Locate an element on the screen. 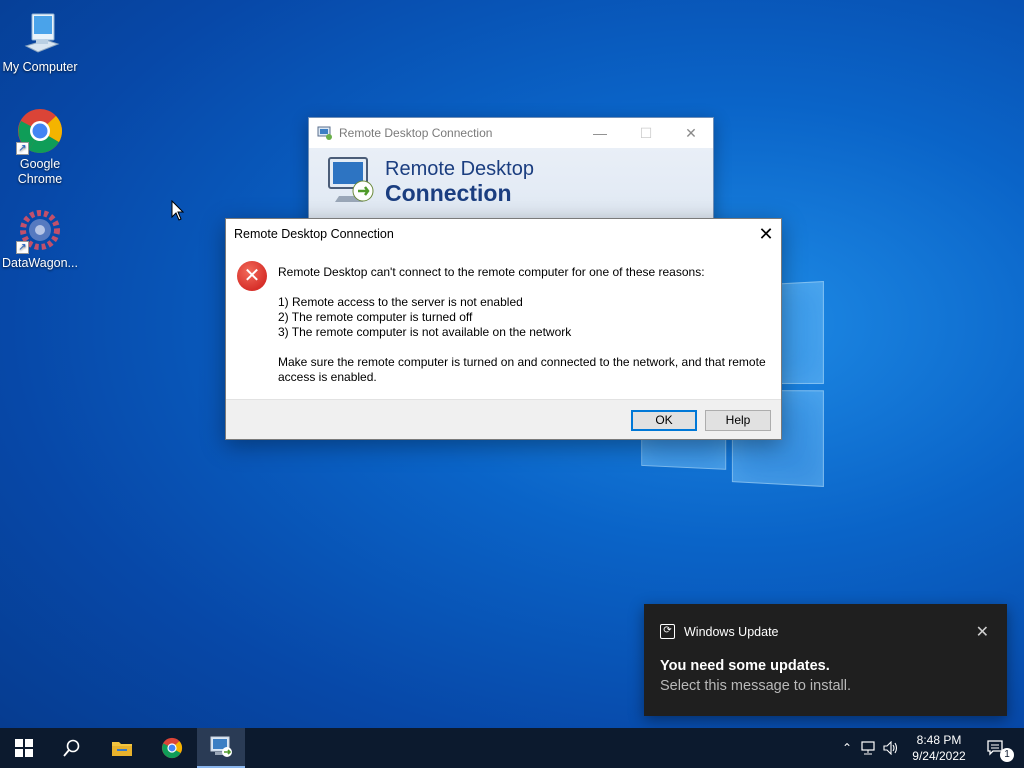 This screenshot has height=768, width=1024. rdc-banner-title-line1: Remote Desktop is located at coordinates (459, 169).